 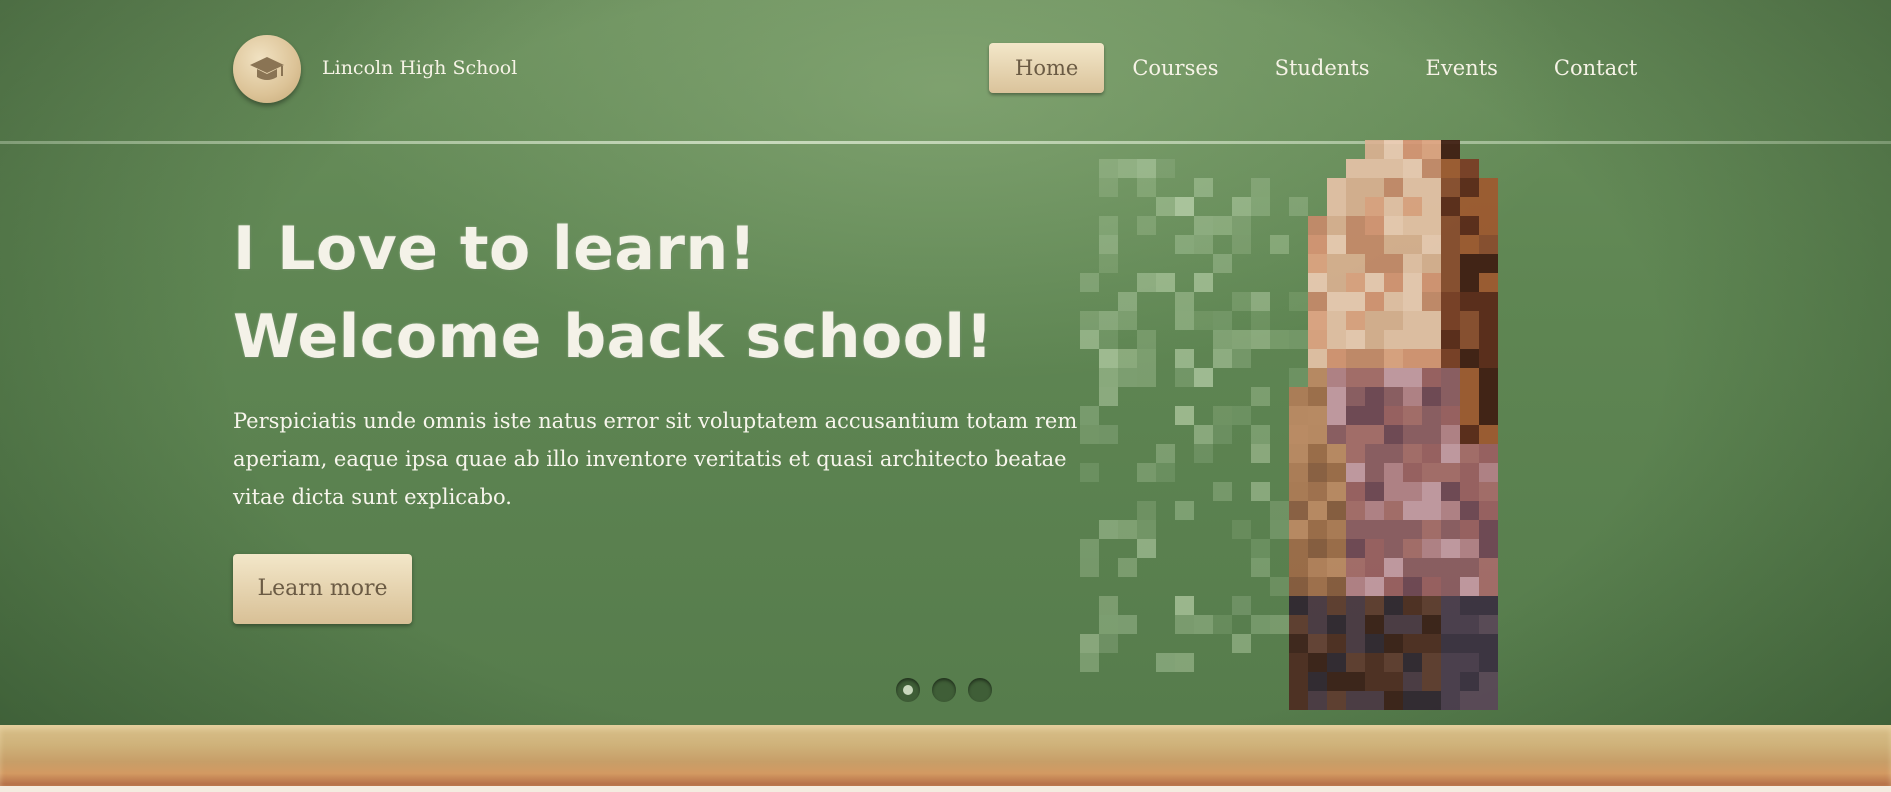 I want to click on nav-home: Home, so click(x=1047, y=68).